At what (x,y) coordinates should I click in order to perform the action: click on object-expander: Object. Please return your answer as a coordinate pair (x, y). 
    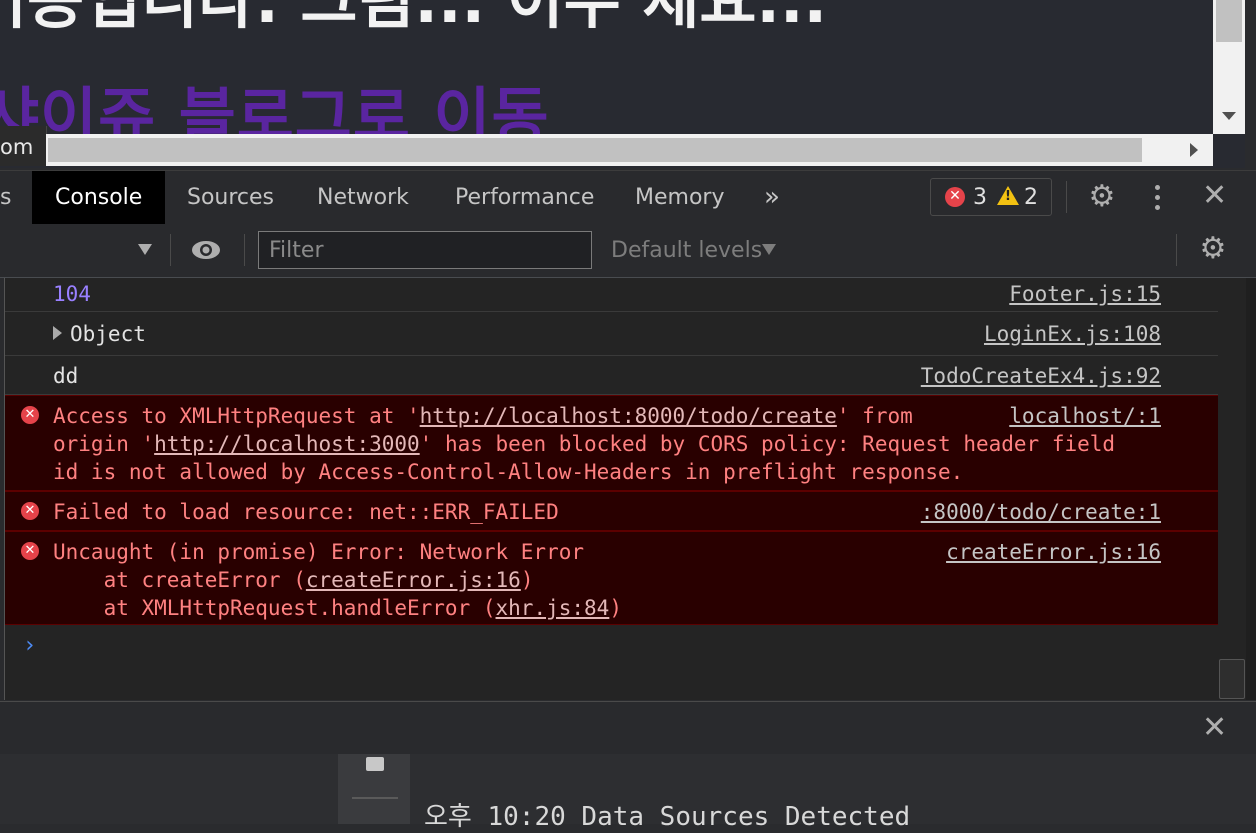
    Looking at the image, I should click on (99, 334).